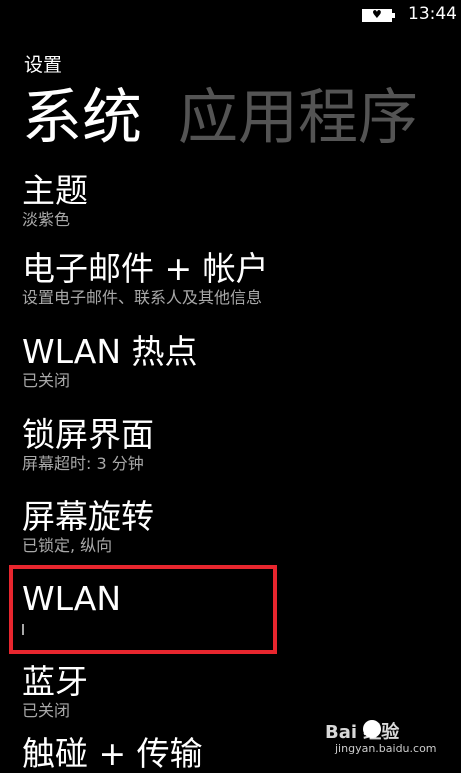 The width and height of the screenshot is (461, 773). Describe the element at coordinates (110, 351) in the screenshot. I see `item-title: WLAN 热点` at that location.